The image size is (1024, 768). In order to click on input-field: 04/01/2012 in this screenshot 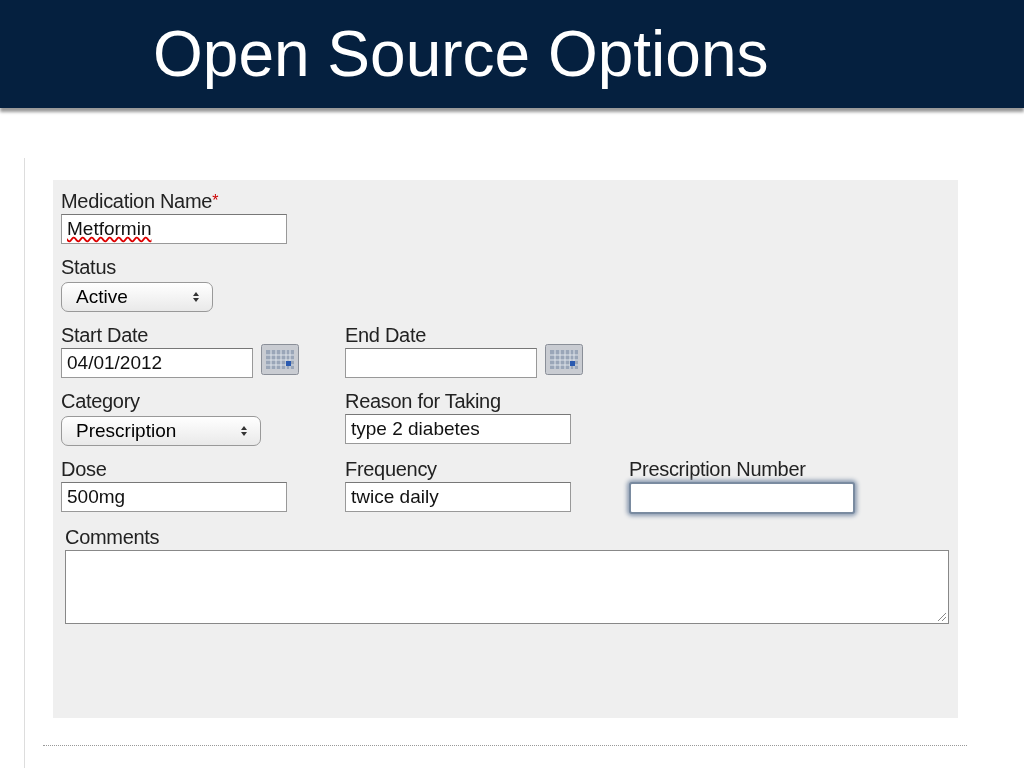, I will do `click(157, 363)`.